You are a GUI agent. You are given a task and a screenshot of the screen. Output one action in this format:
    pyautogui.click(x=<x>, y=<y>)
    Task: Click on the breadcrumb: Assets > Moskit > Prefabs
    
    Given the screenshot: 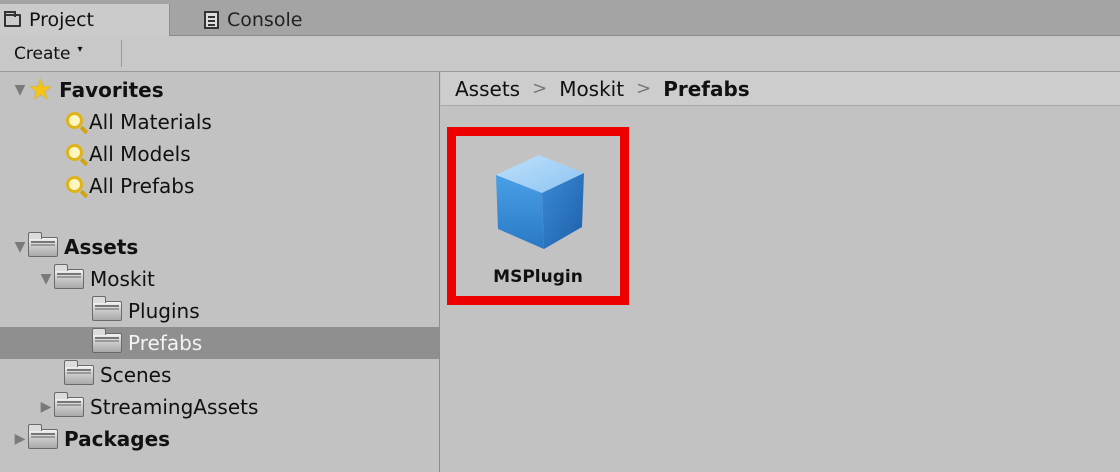 What is the action you would take?
    pyautogui.click(x=780, y=89)
    